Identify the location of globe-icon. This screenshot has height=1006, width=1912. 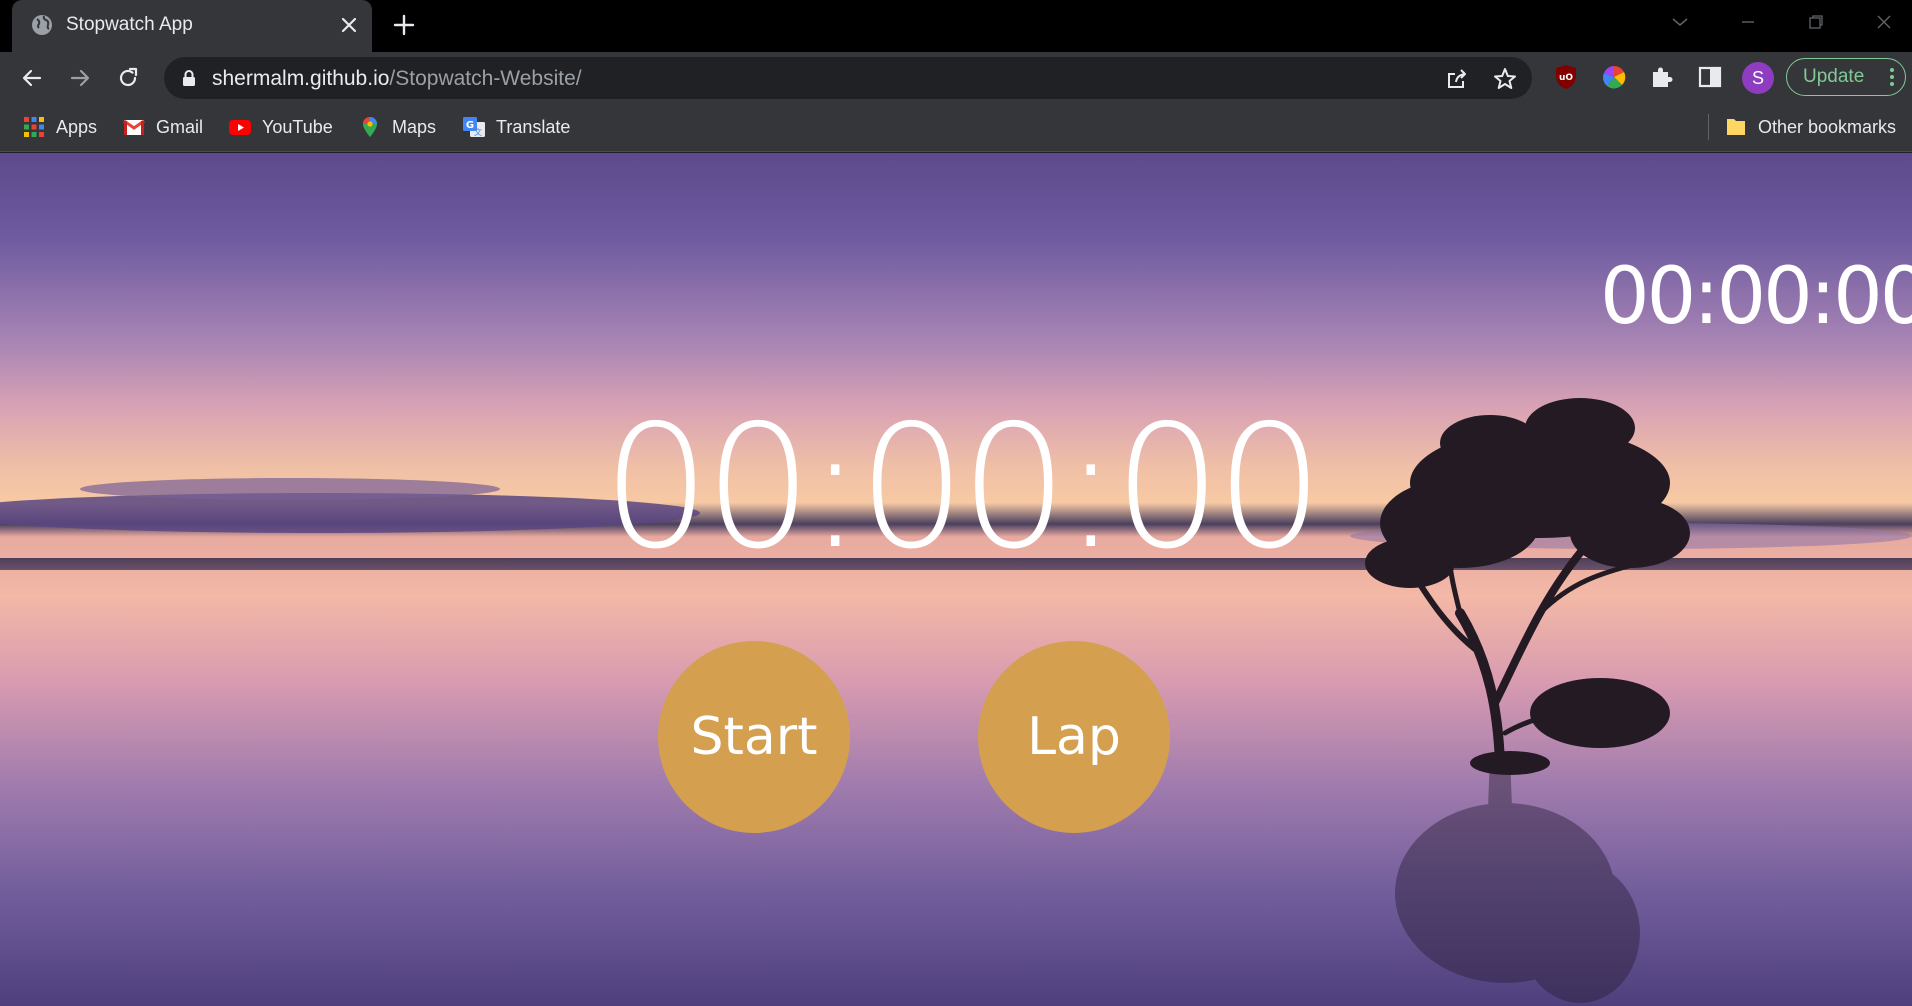
(42, 25).